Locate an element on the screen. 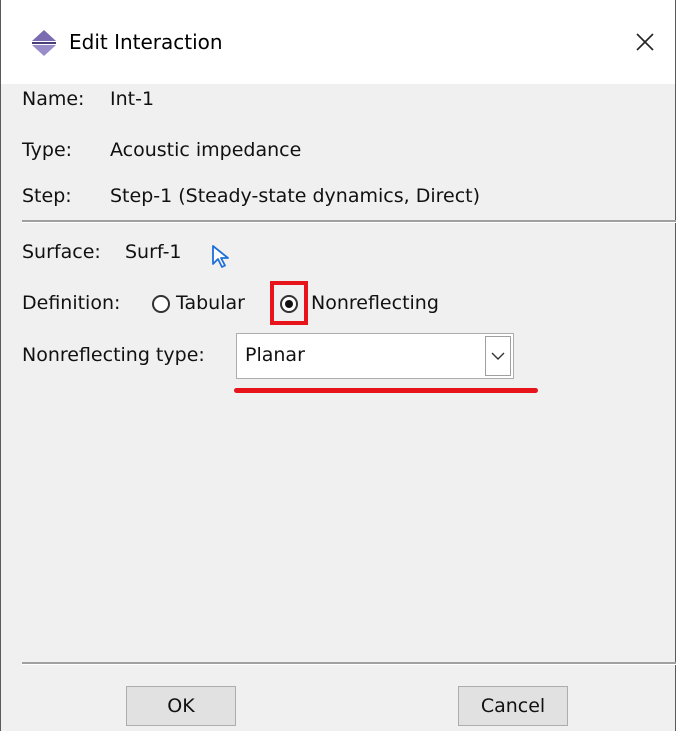 This screenshot has height=731, width=676. step-value: Step-1 (Steady-state dynamics, Direct) is located at coordinates (295, 196).